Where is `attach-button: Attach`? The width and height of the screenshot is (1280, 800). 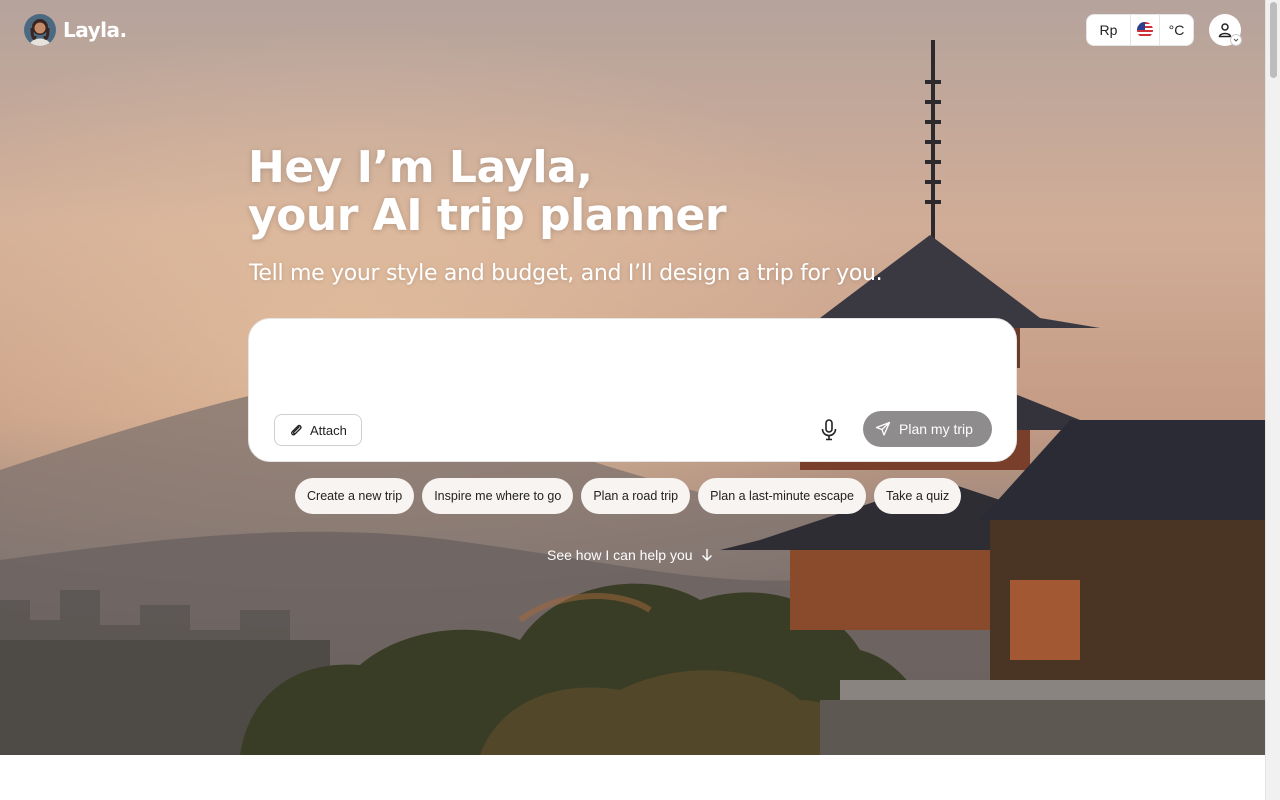
attach-button: Attach is located at coordinates (318, 430).